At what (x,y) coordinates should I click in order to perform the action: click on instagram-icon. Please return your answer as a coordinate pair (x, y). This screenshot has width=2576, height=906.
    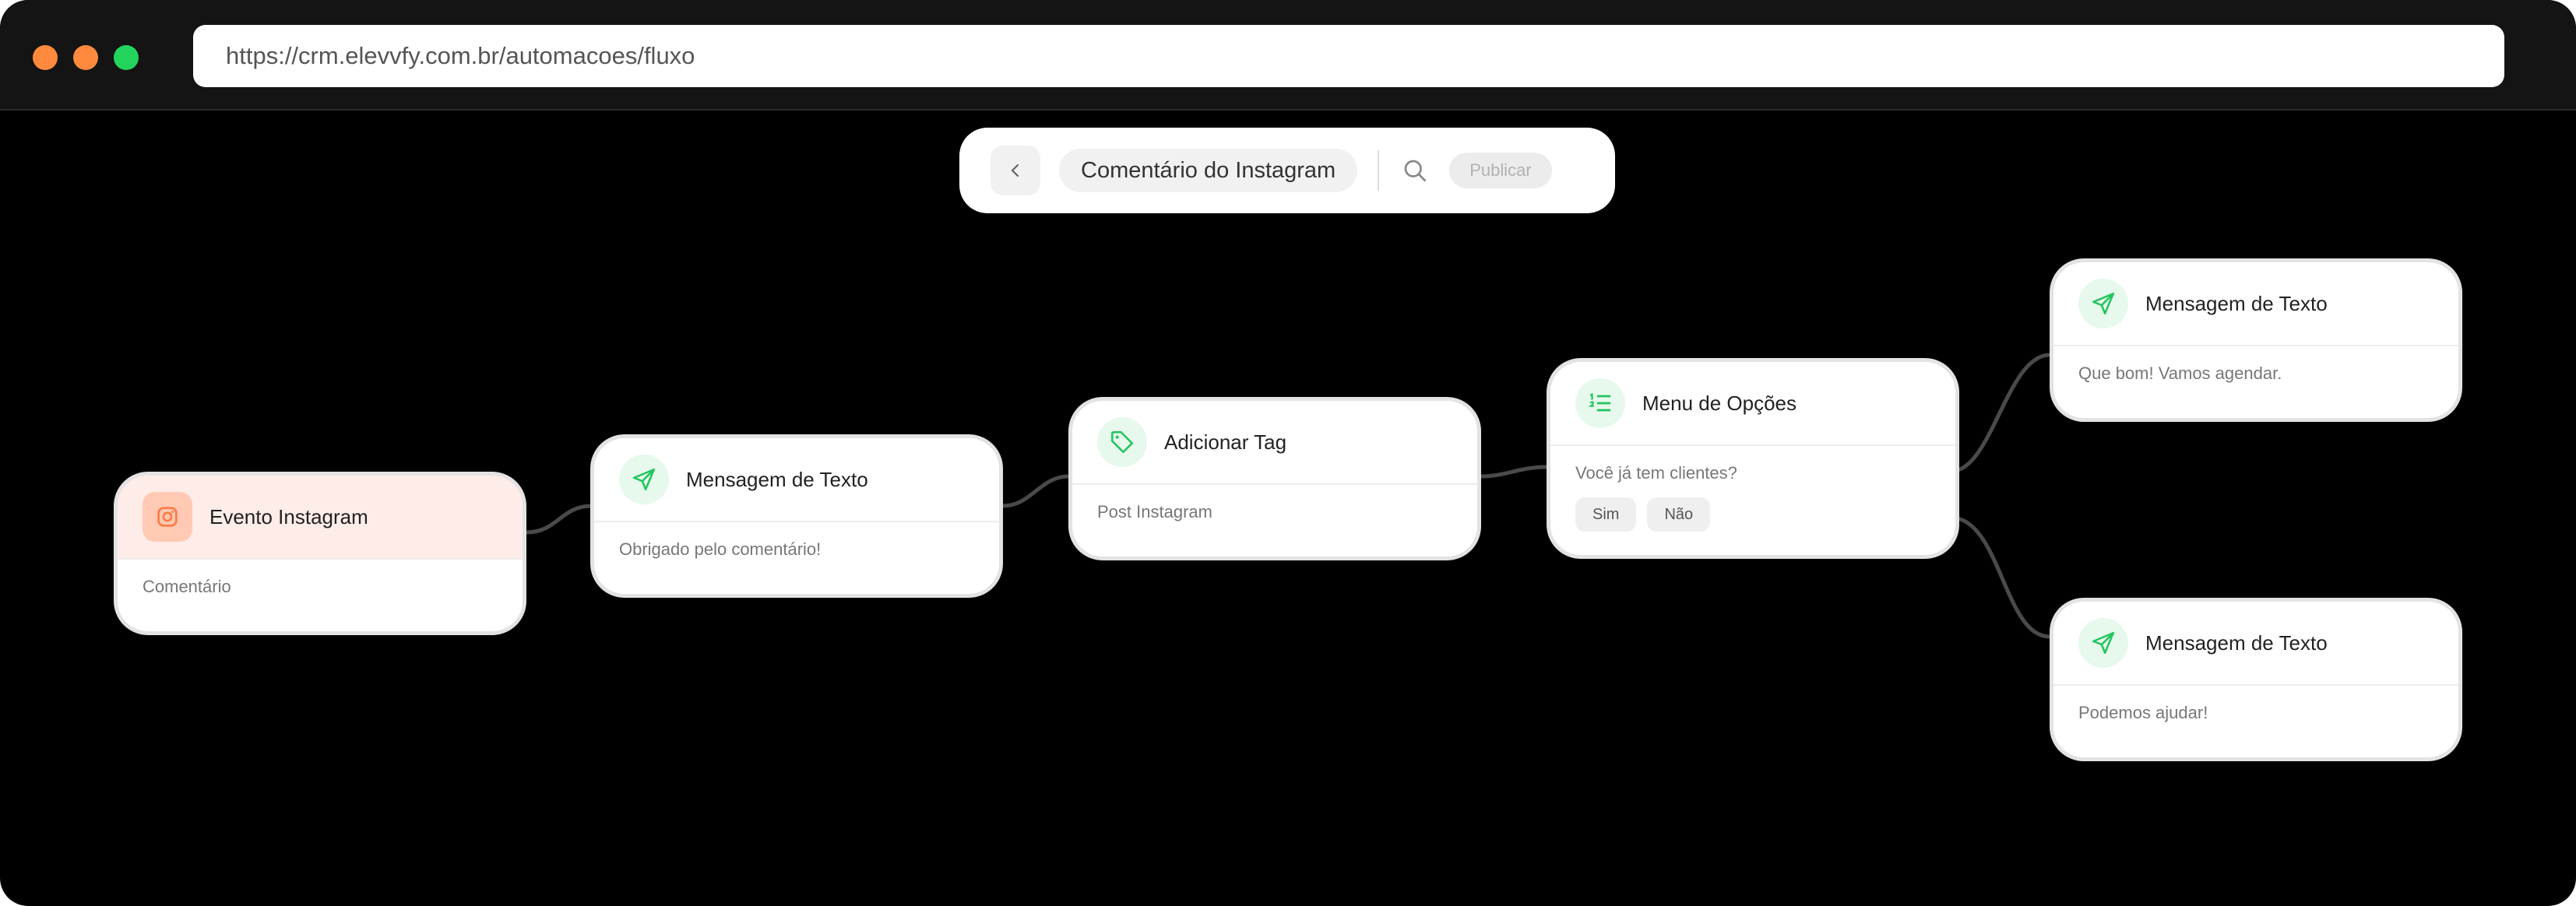
    Looking at the image, I should click on (167, 517).